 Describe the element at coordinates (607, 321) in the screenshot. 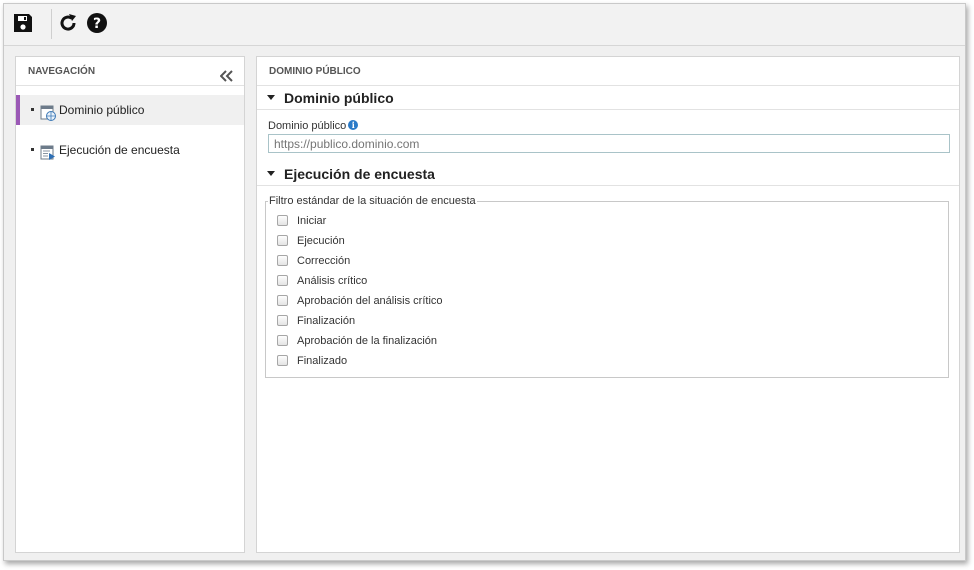

I see `filter-option-finalizacion: Finalización` at that location.